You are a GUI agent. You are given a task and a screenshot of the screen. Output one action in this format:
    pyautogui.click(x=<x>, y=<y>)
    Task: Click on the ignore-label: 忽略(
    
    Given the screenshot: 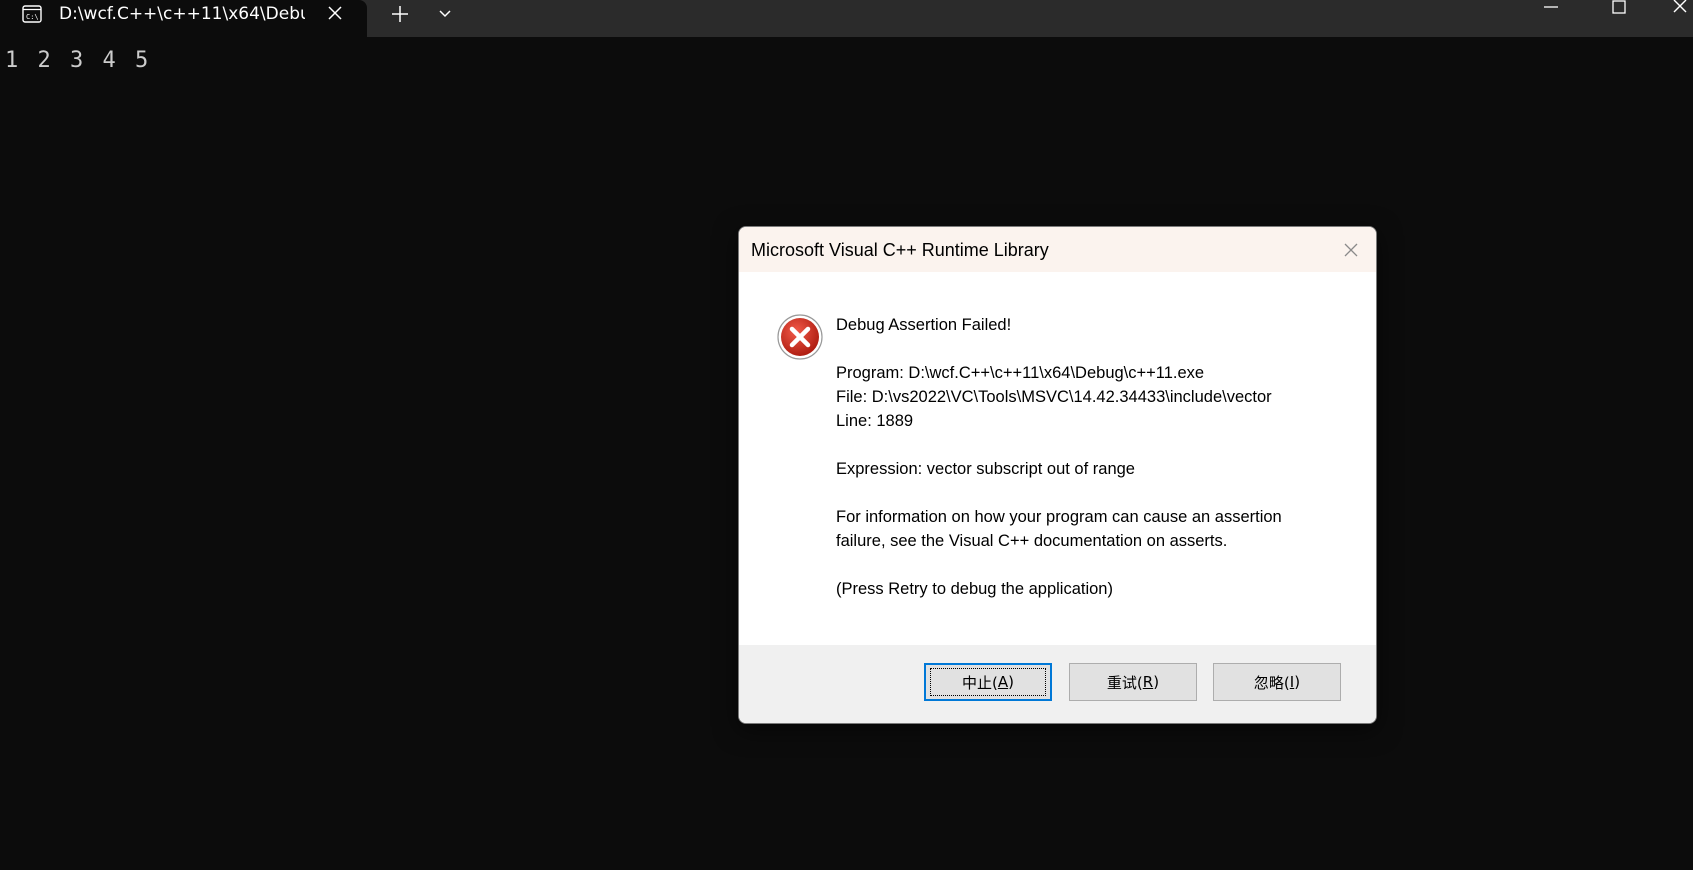 What is the action you would take?
    pyautogui.click(x=1271, y=682)
    